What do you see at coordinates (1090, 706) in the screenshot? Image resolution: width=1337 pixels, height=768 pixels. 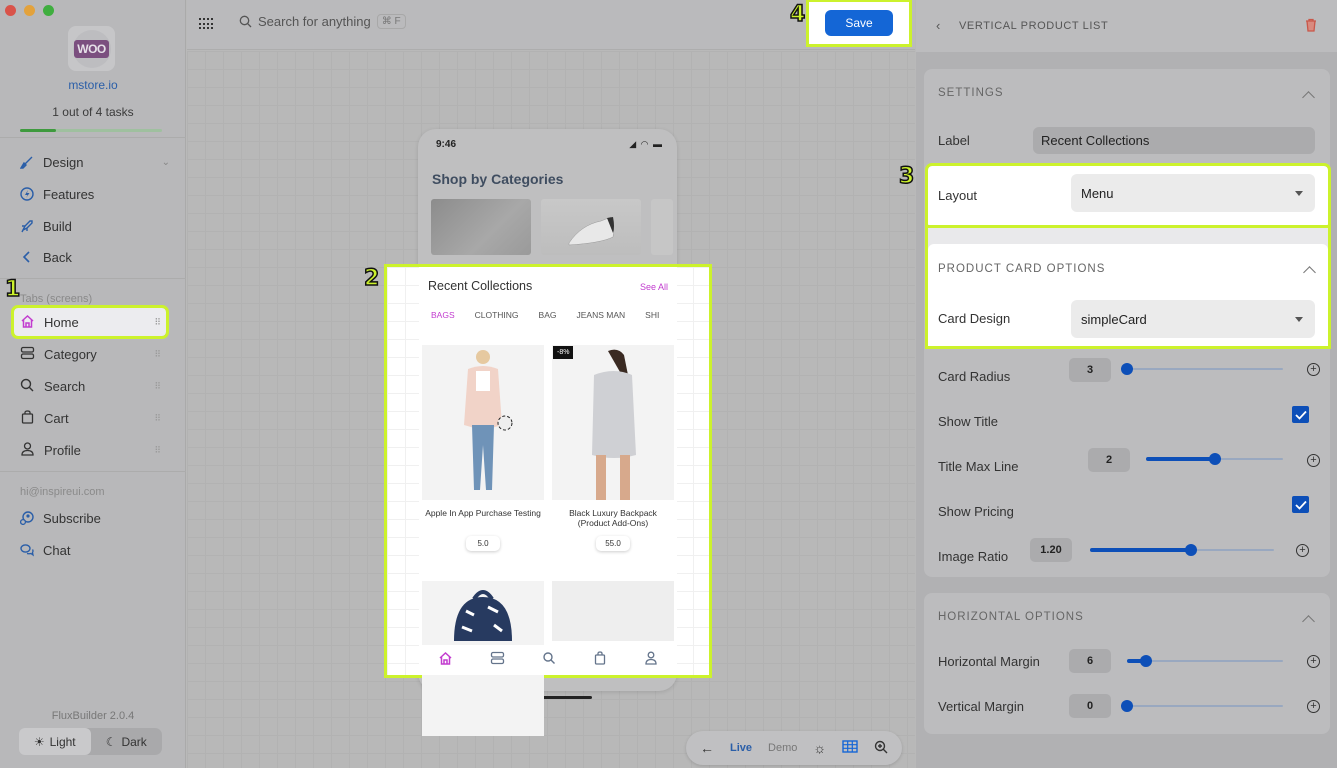 I see `vertical-margin-value: 0` at bounding box center [1090, 706].